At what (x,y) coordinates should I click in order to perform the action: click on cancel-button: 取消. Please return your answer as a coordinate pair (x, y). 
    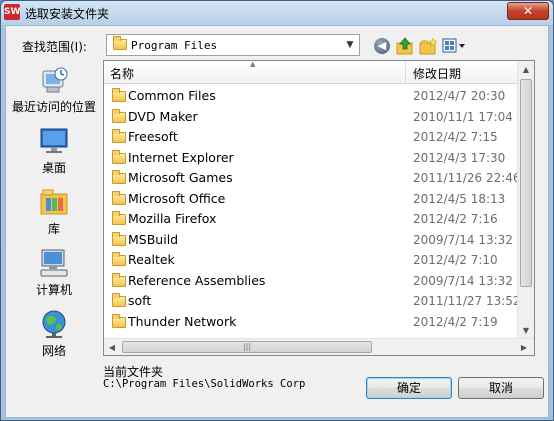
    Looking at the image, I should click on (501, 388).